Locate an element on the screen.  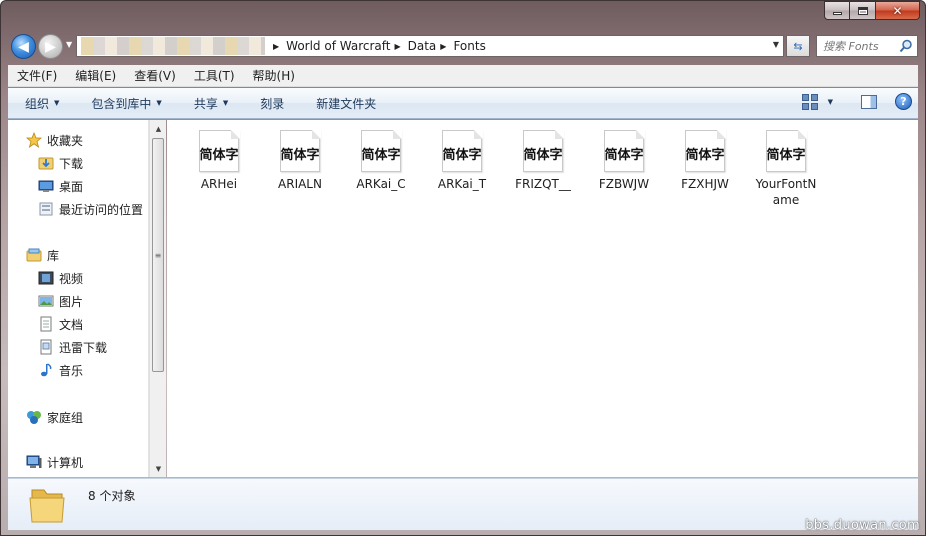
sidebar-item-recent-places: 最近访问的位置 is located at coordinates (90, 209).